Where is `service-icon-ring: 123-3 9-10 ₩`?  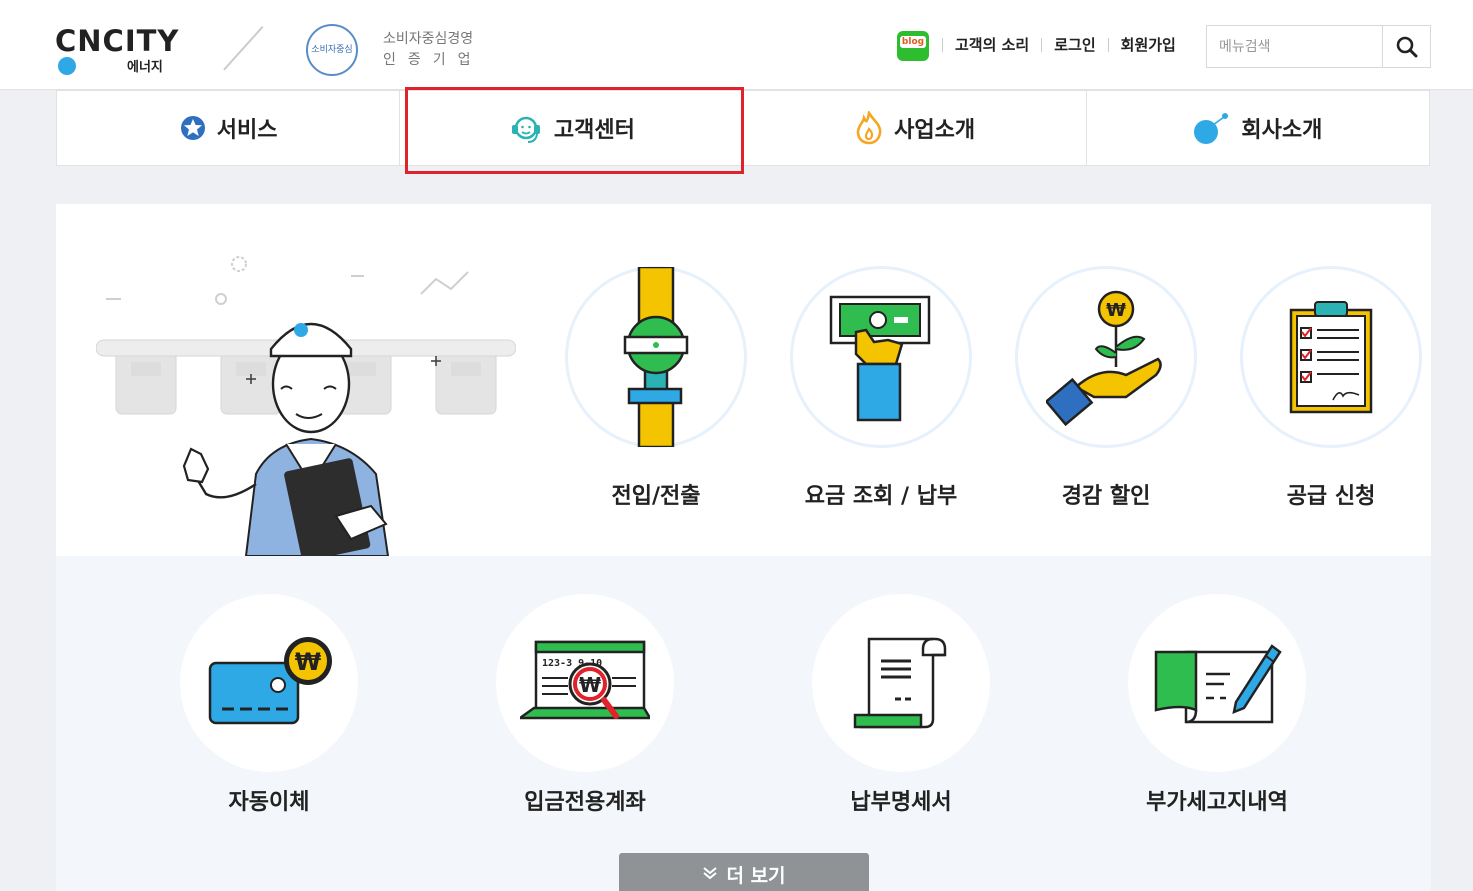
service-icon-ring: 123-3 9-10 ₩ is located at coordinates (585, 683).